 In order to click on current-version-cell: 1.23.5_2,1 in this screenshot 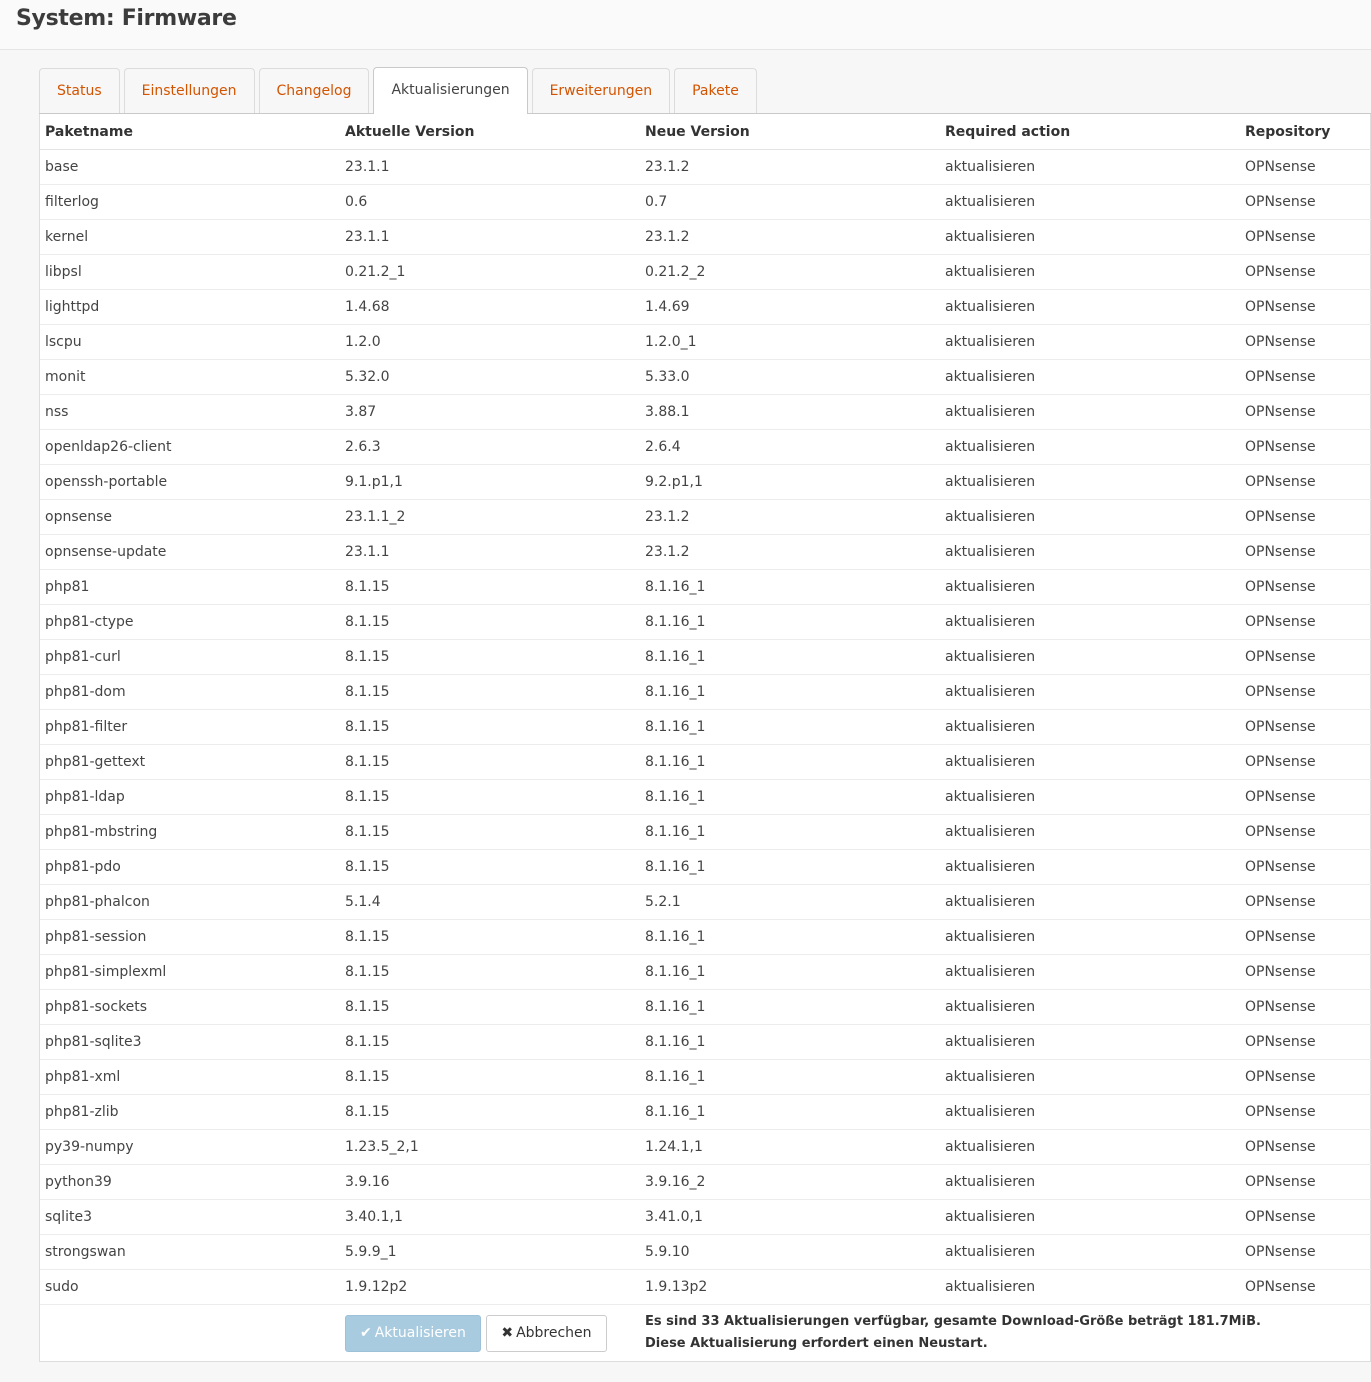, I will do `click(490, 1147)`.